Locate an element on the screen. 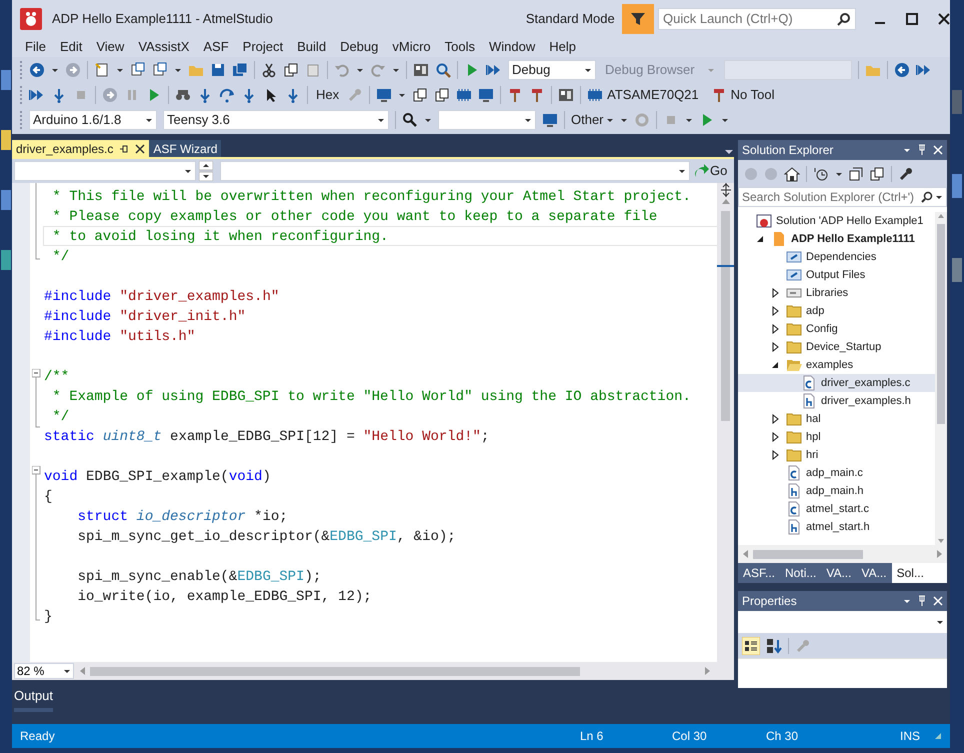 This screenshot has height=753, width=964. other-menu-button: Other is located at coordinates (592, 120).